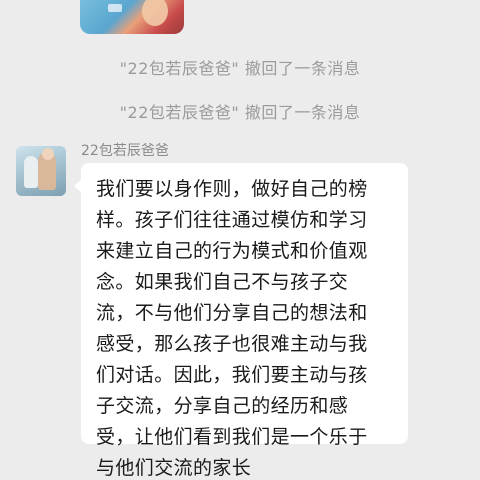 This screenshot has height=480, width=480. Describe the element at coordinates (232, 344) in the screenshot. I see `message-text-line: 感受，那么孩子也很难主动与我` at that location.